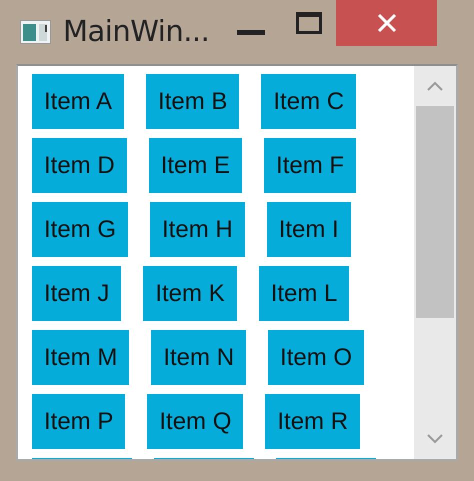 This screenshot has width=474, height=481. I want to click on list-item: Item C, so click(308, 101).